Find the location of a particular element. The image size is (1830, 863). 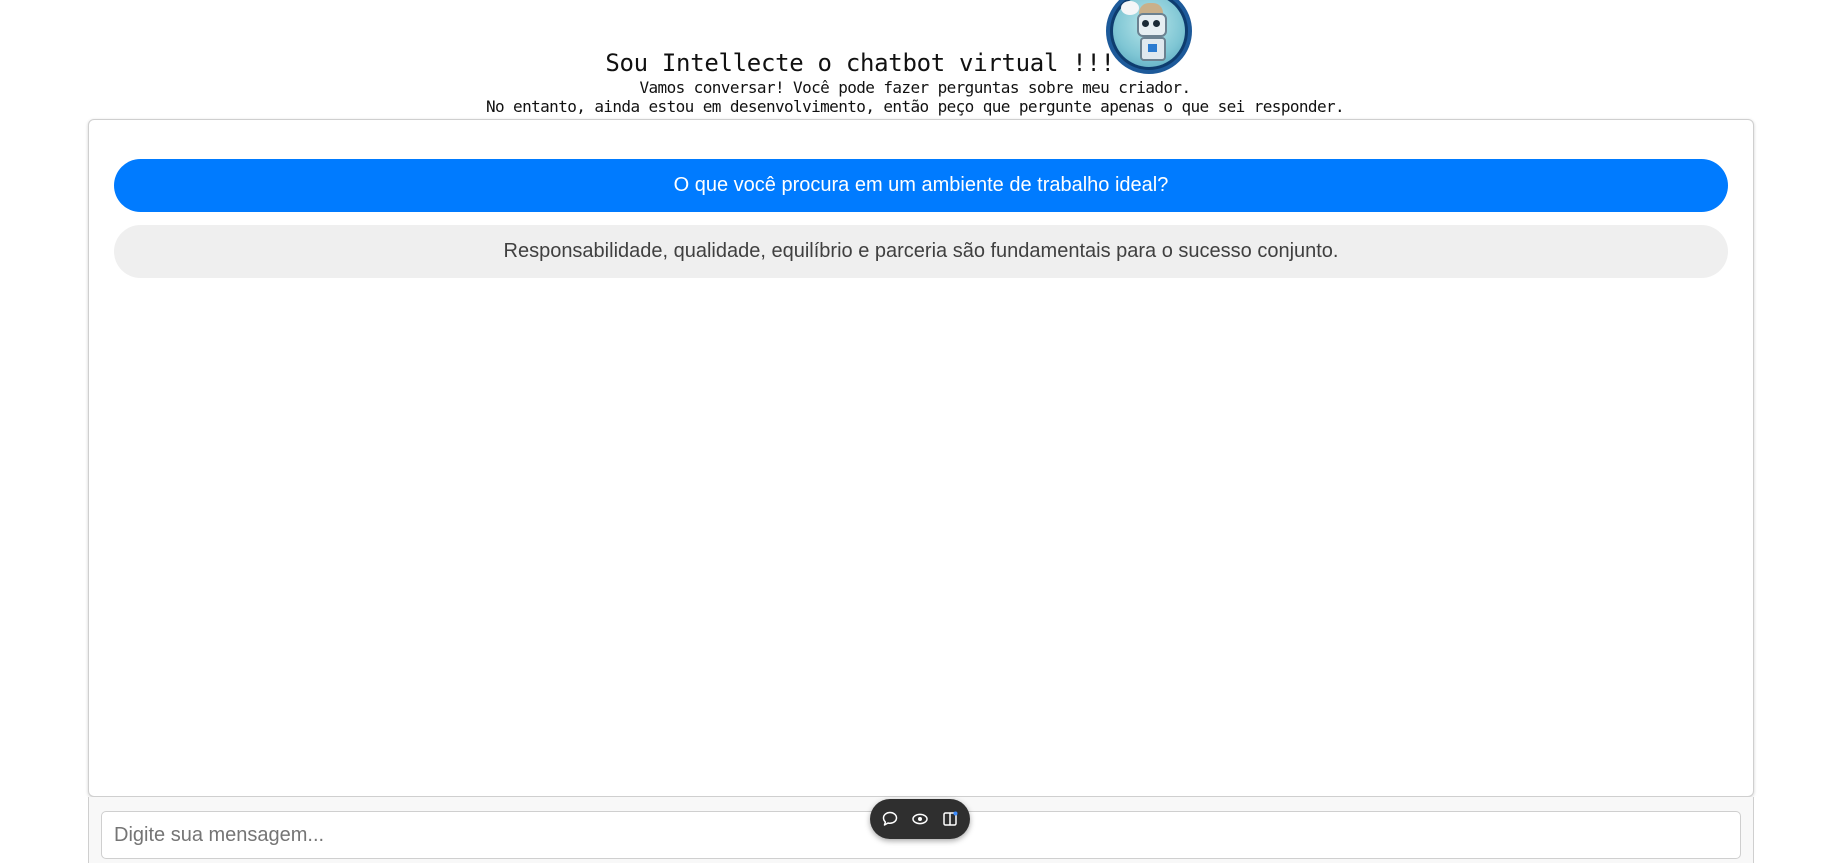

page-title: Sou Intellecte o chatbot virtual !!! is located at coordinates (860, 63).